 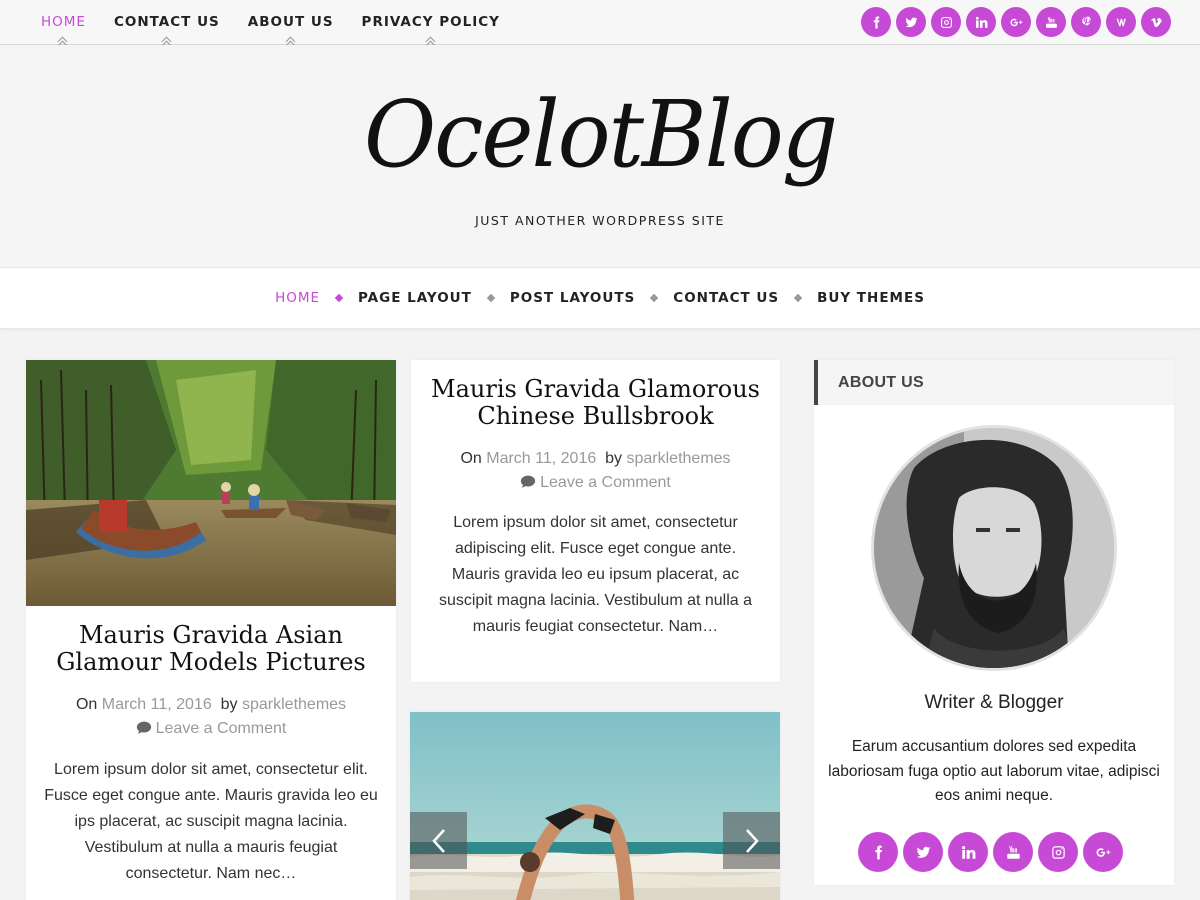 What do you see at coordinates (211, 483) in the screenshot?
I see `post-thumbnail-river-boats` at bounding box center [211, 483].